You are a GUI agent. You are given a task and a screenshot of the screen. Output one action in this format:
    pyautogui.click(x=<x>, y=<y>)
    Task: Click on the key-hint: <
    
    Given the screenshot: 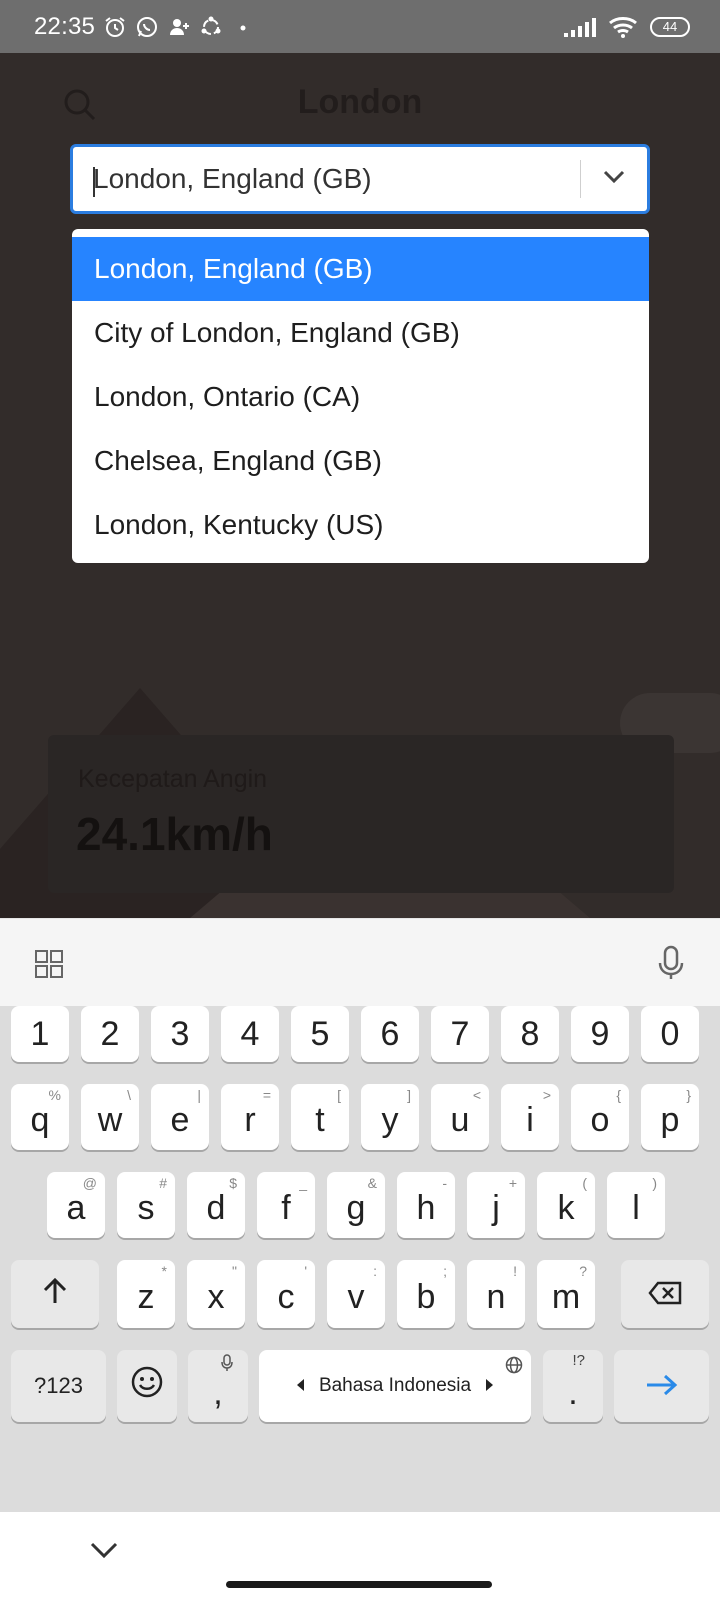 What is the action you would take?
    pyautogui.click(x=476, y=1095)
    